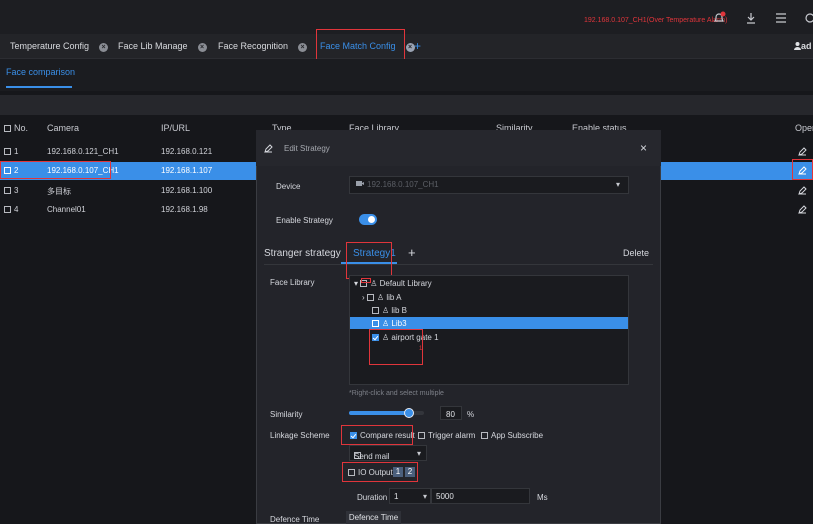 The image size is (813, 524). I want to click on select-all-checkbox, so click(7, 128).